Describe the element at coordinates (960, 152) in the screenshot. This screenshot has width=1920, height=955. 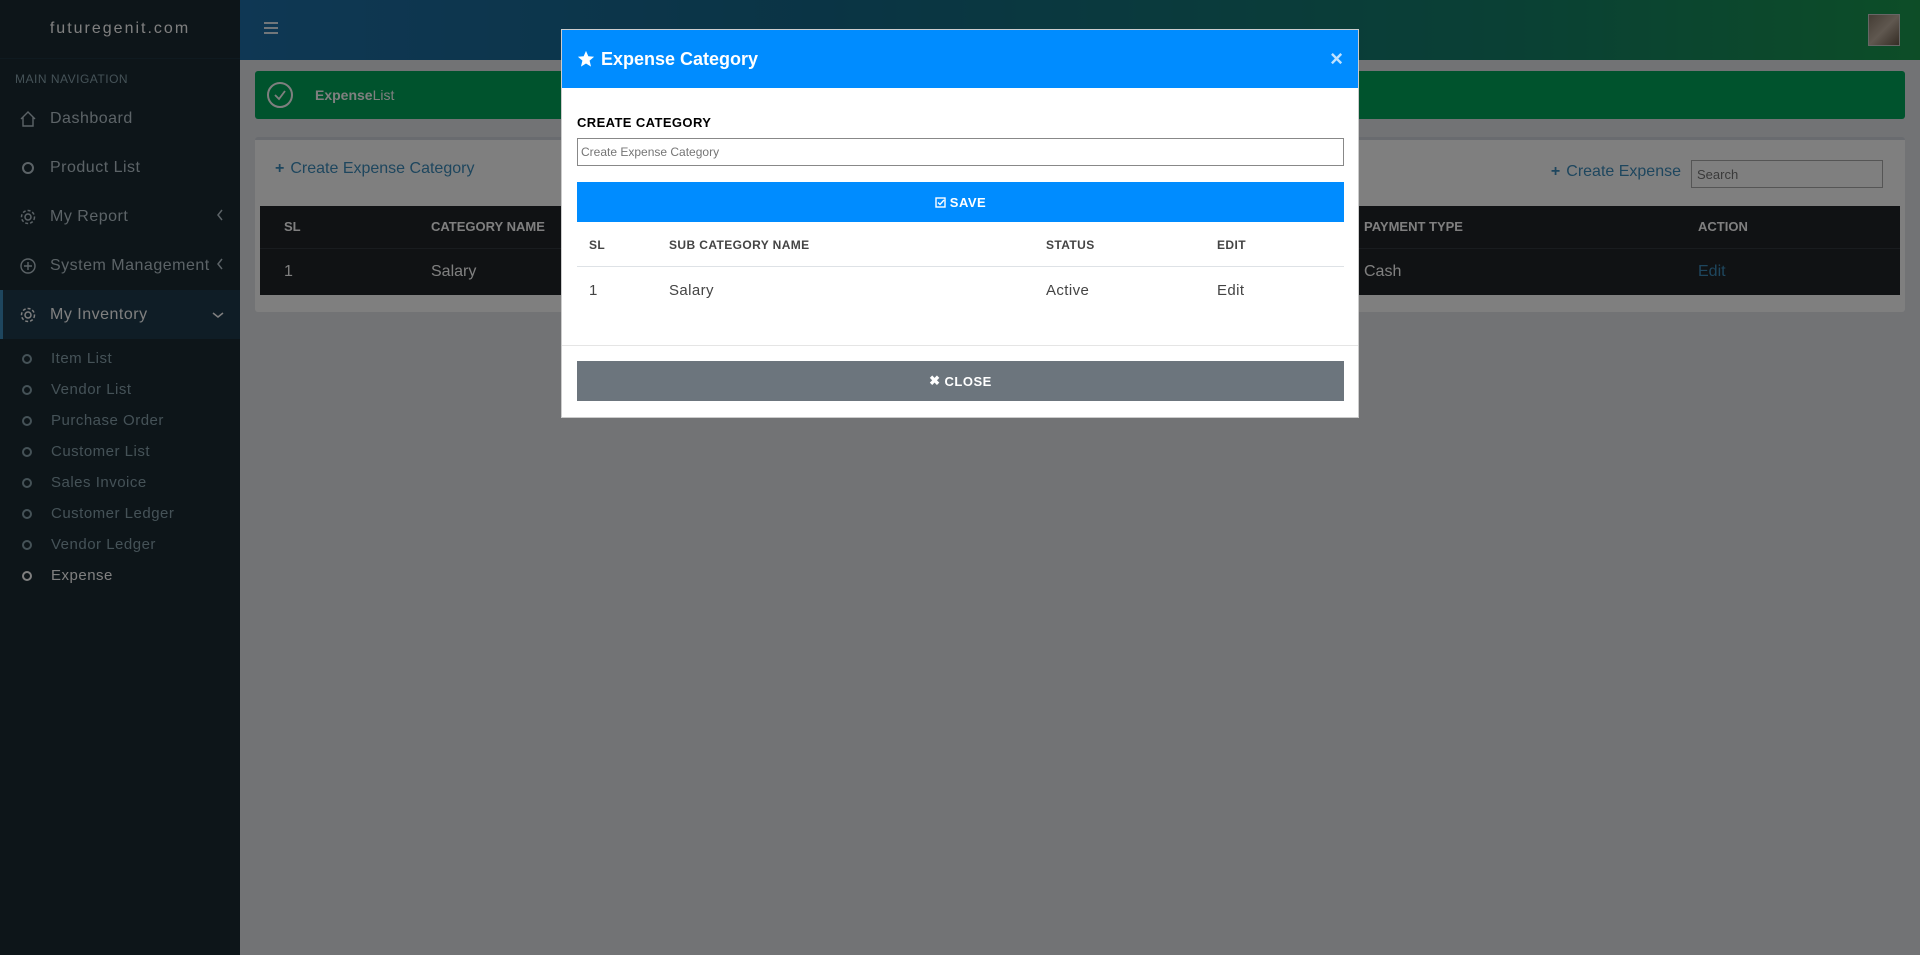
I see `create-category-input` at that location.